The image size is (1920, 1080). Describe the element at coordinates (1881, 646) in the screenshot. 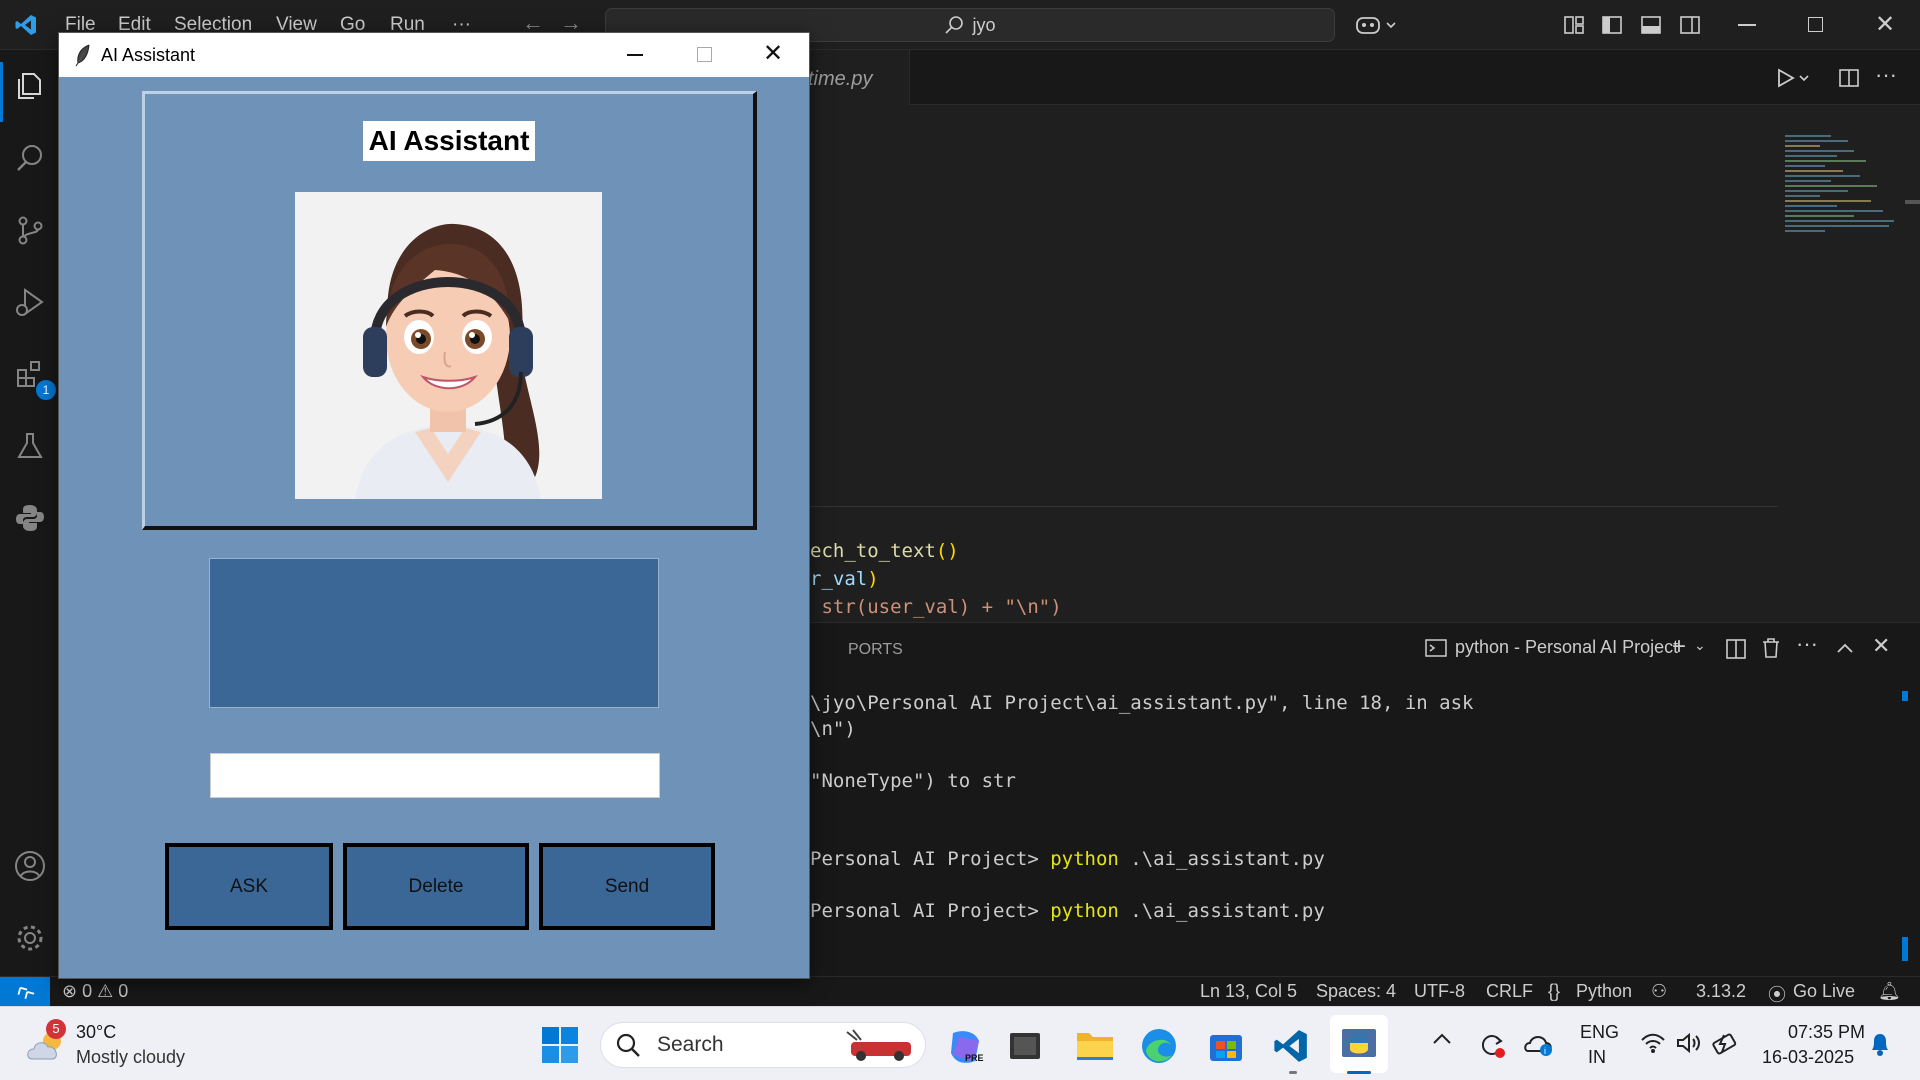

I see `close-panel-icon: ✕` at that location.